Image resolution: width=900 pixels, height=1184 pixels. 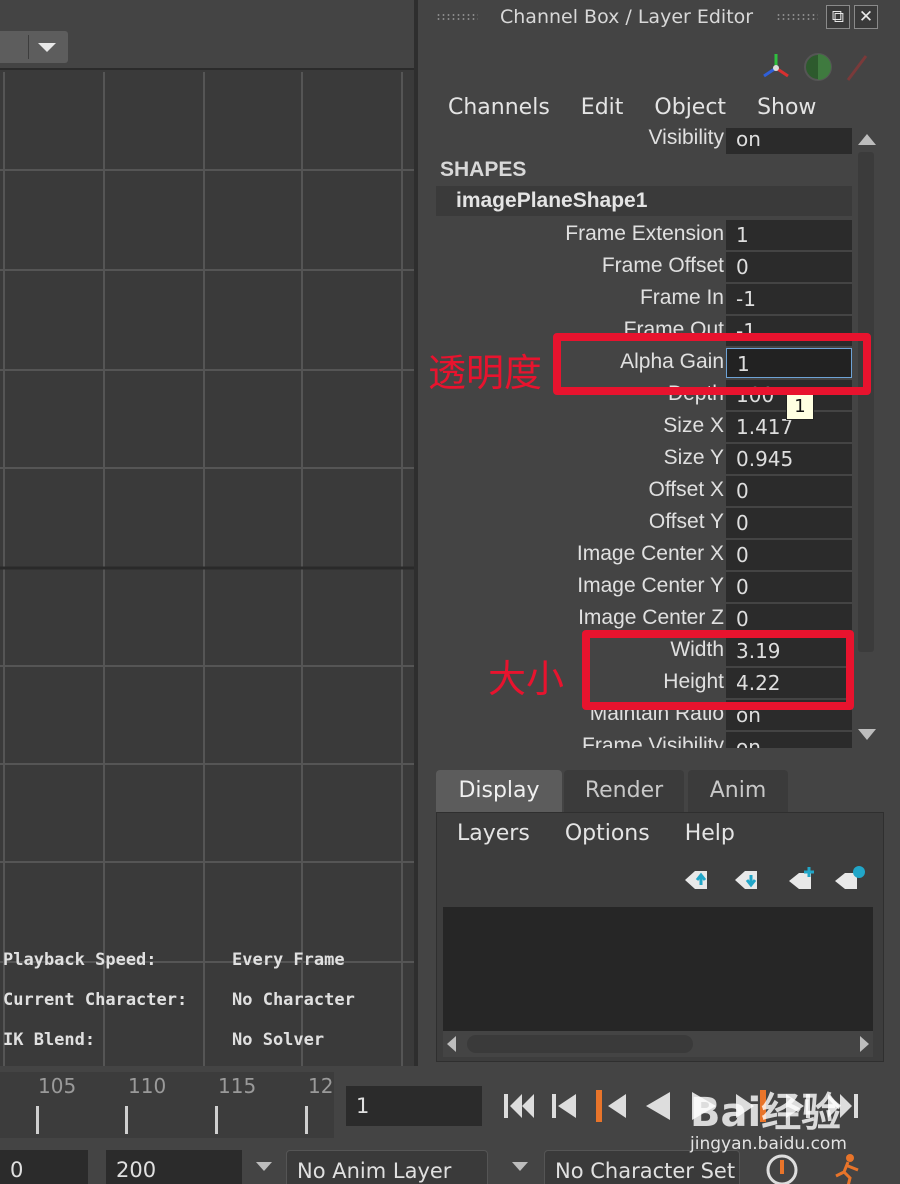 I want to click on range-start-field: 0, so click(x=44, y=1167).